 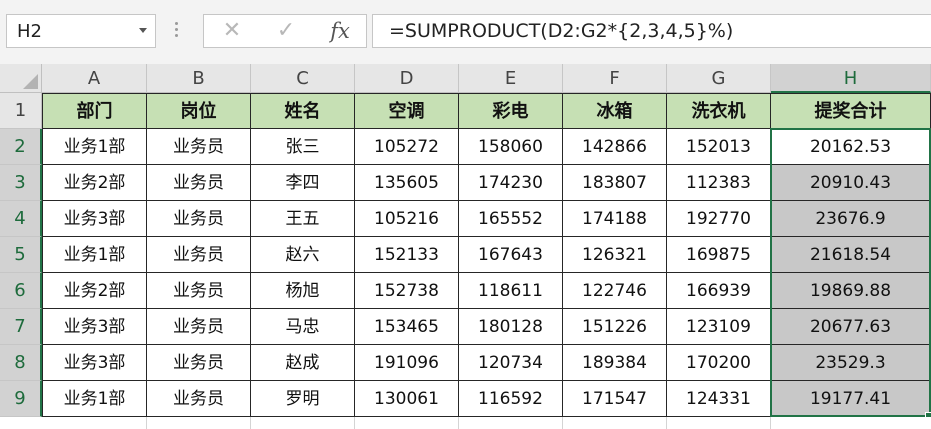 What do you see at coordinates (851, 399) in the screenshot?
I see `total-cell: 19177.41` at bounding box center [851, 399].